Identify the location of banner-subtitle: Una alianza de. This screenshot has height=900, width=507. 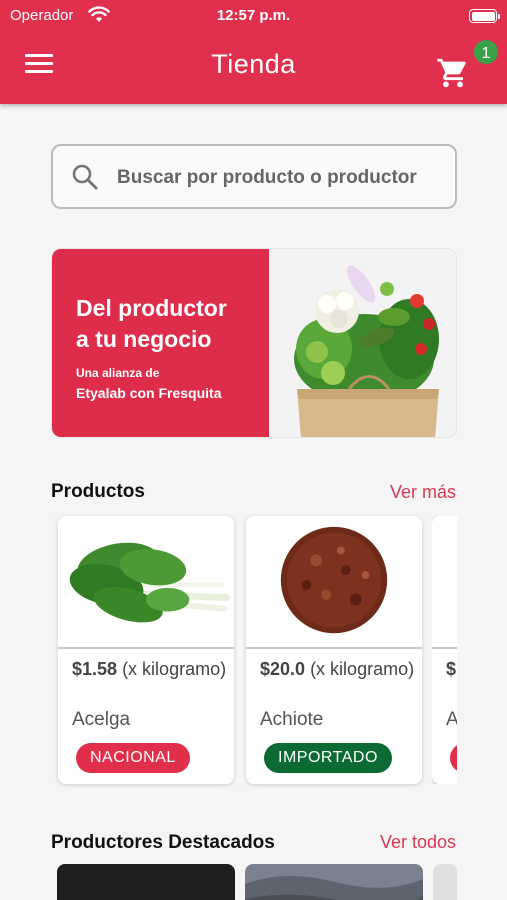
(118, 373).